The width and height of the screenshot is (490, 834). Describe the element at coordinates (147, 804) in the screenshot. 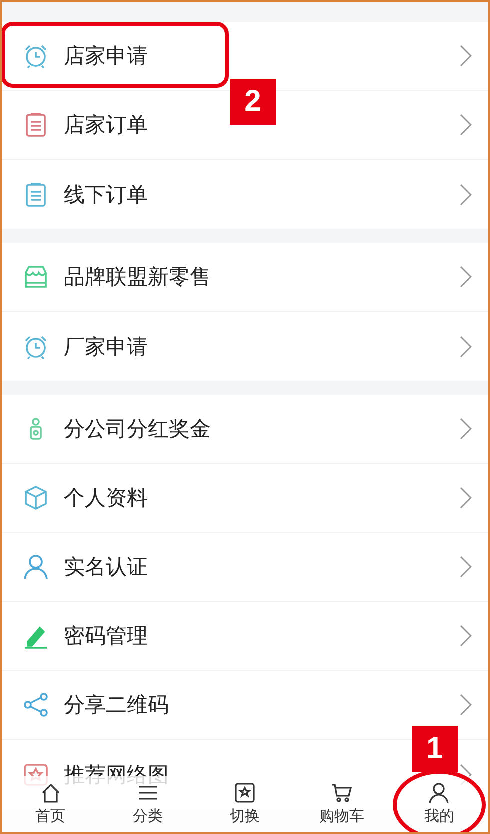

I see `tab: 分类` at that location.